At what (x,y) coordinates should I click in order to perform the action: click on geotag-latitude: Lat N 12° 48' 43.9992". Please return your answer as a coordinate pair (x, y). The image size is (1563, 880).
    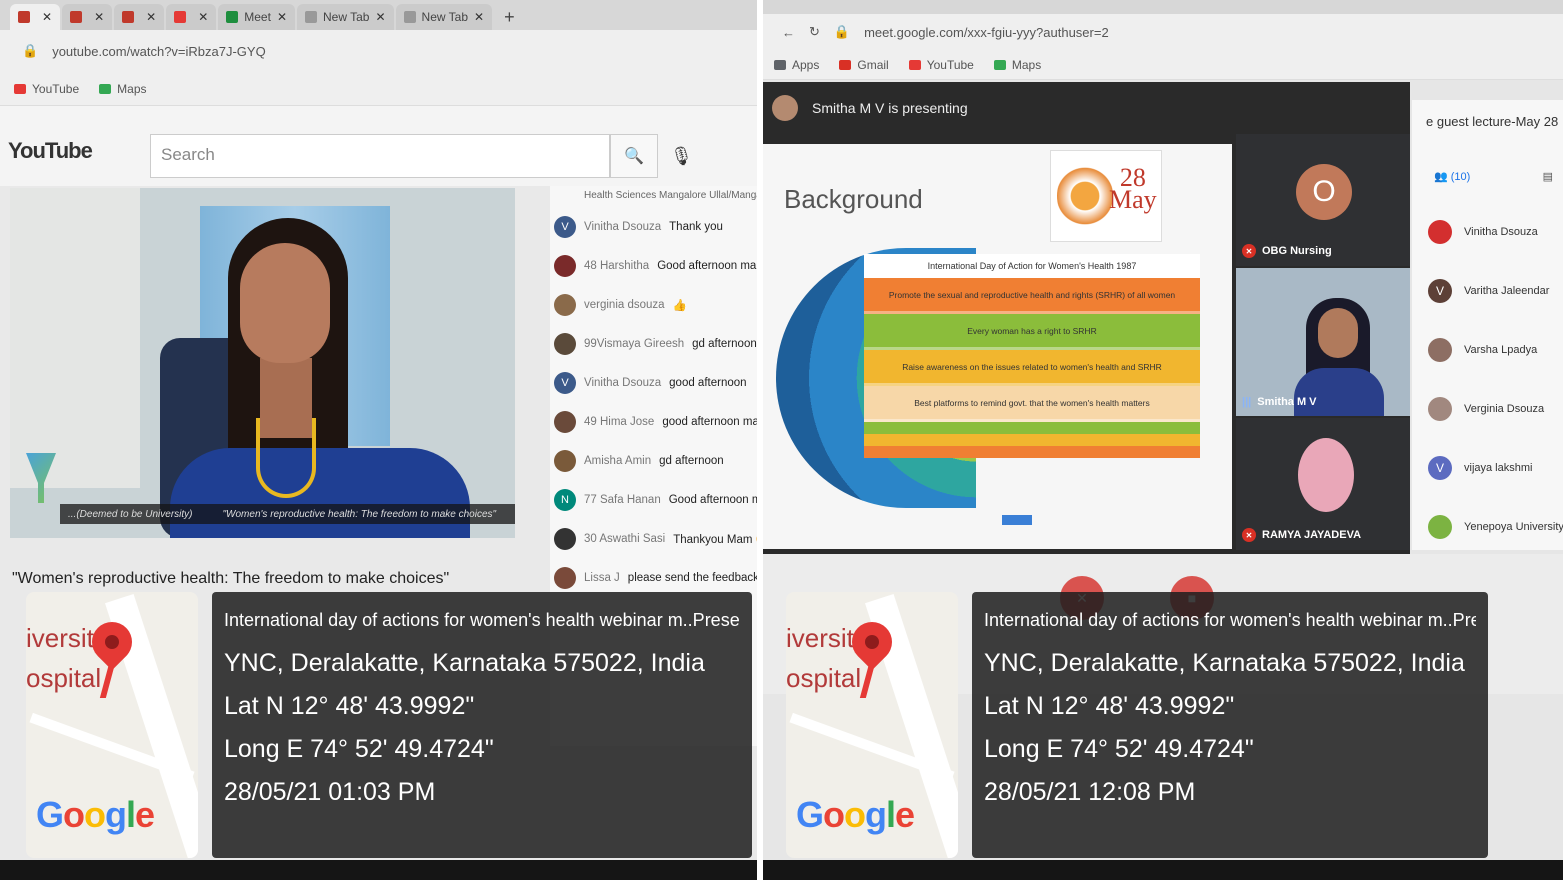
    Looking at the image, I should click on (349, 706).